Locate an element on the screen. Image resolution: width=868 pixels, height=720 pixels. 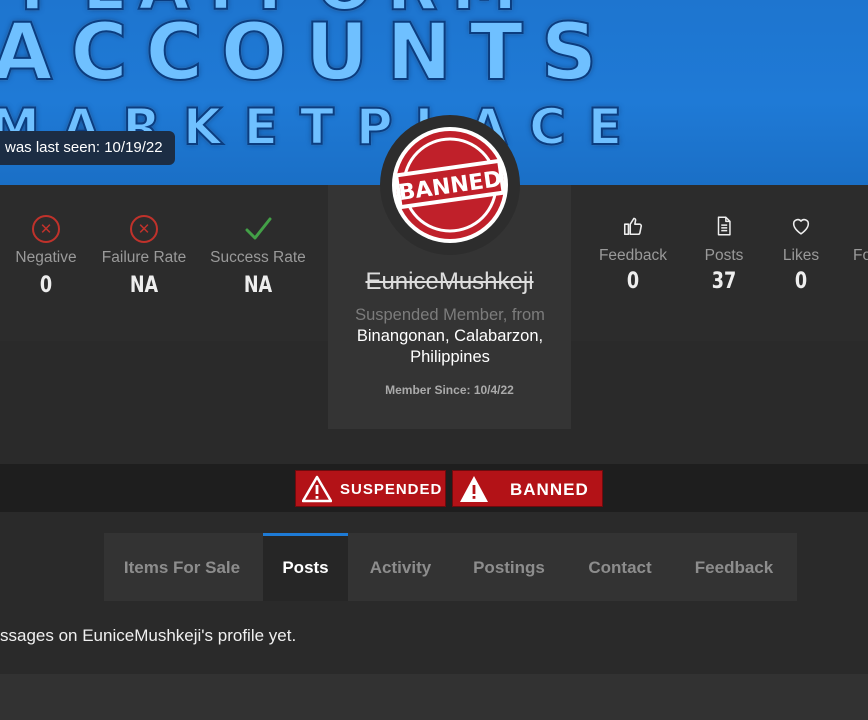
stat-failure-rate: ✕ Failure Rate NA is located at coordinates (144, 256).